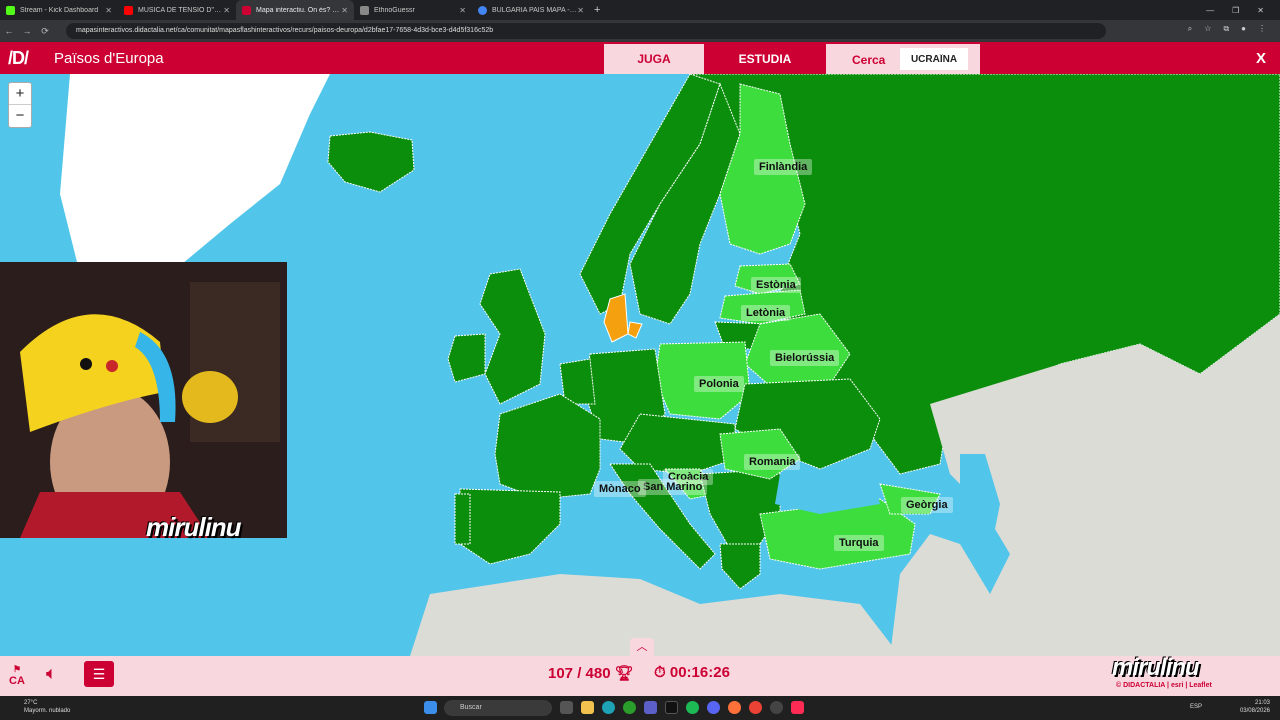 The image size is (1280, 720). I want to click on zoom-in-button: +, so click(20, 94).